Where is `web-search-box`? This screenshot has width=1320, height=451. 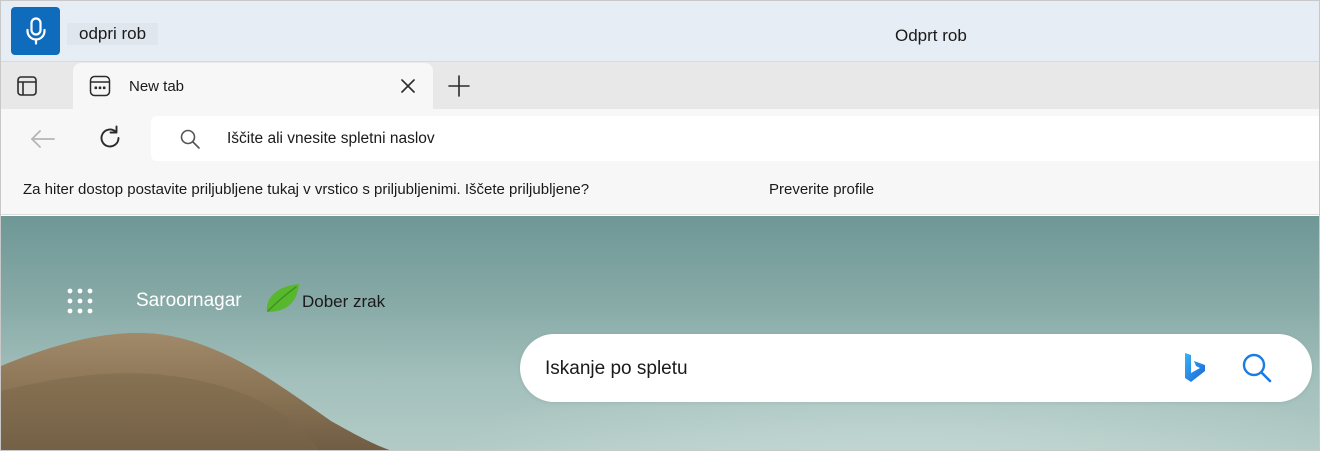 web-search-box is located at coordinates (916, 368).